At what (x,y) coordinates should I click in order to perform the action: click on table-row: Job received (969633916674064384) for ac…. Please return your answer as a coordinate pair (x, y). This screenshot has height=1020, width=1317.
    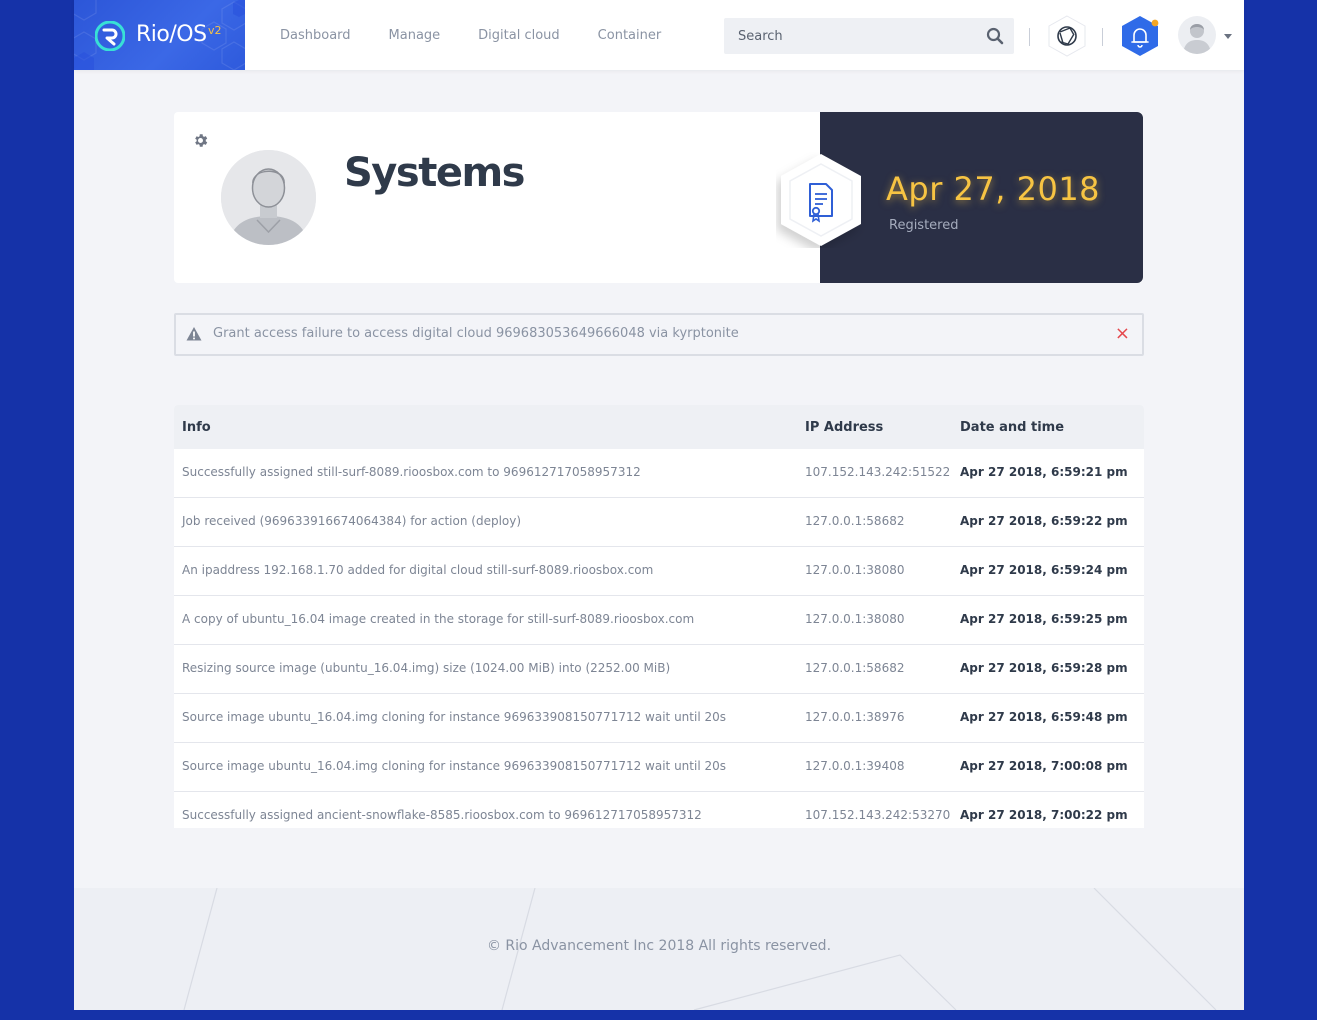
    Looking at the image, I should click on (659, 522).